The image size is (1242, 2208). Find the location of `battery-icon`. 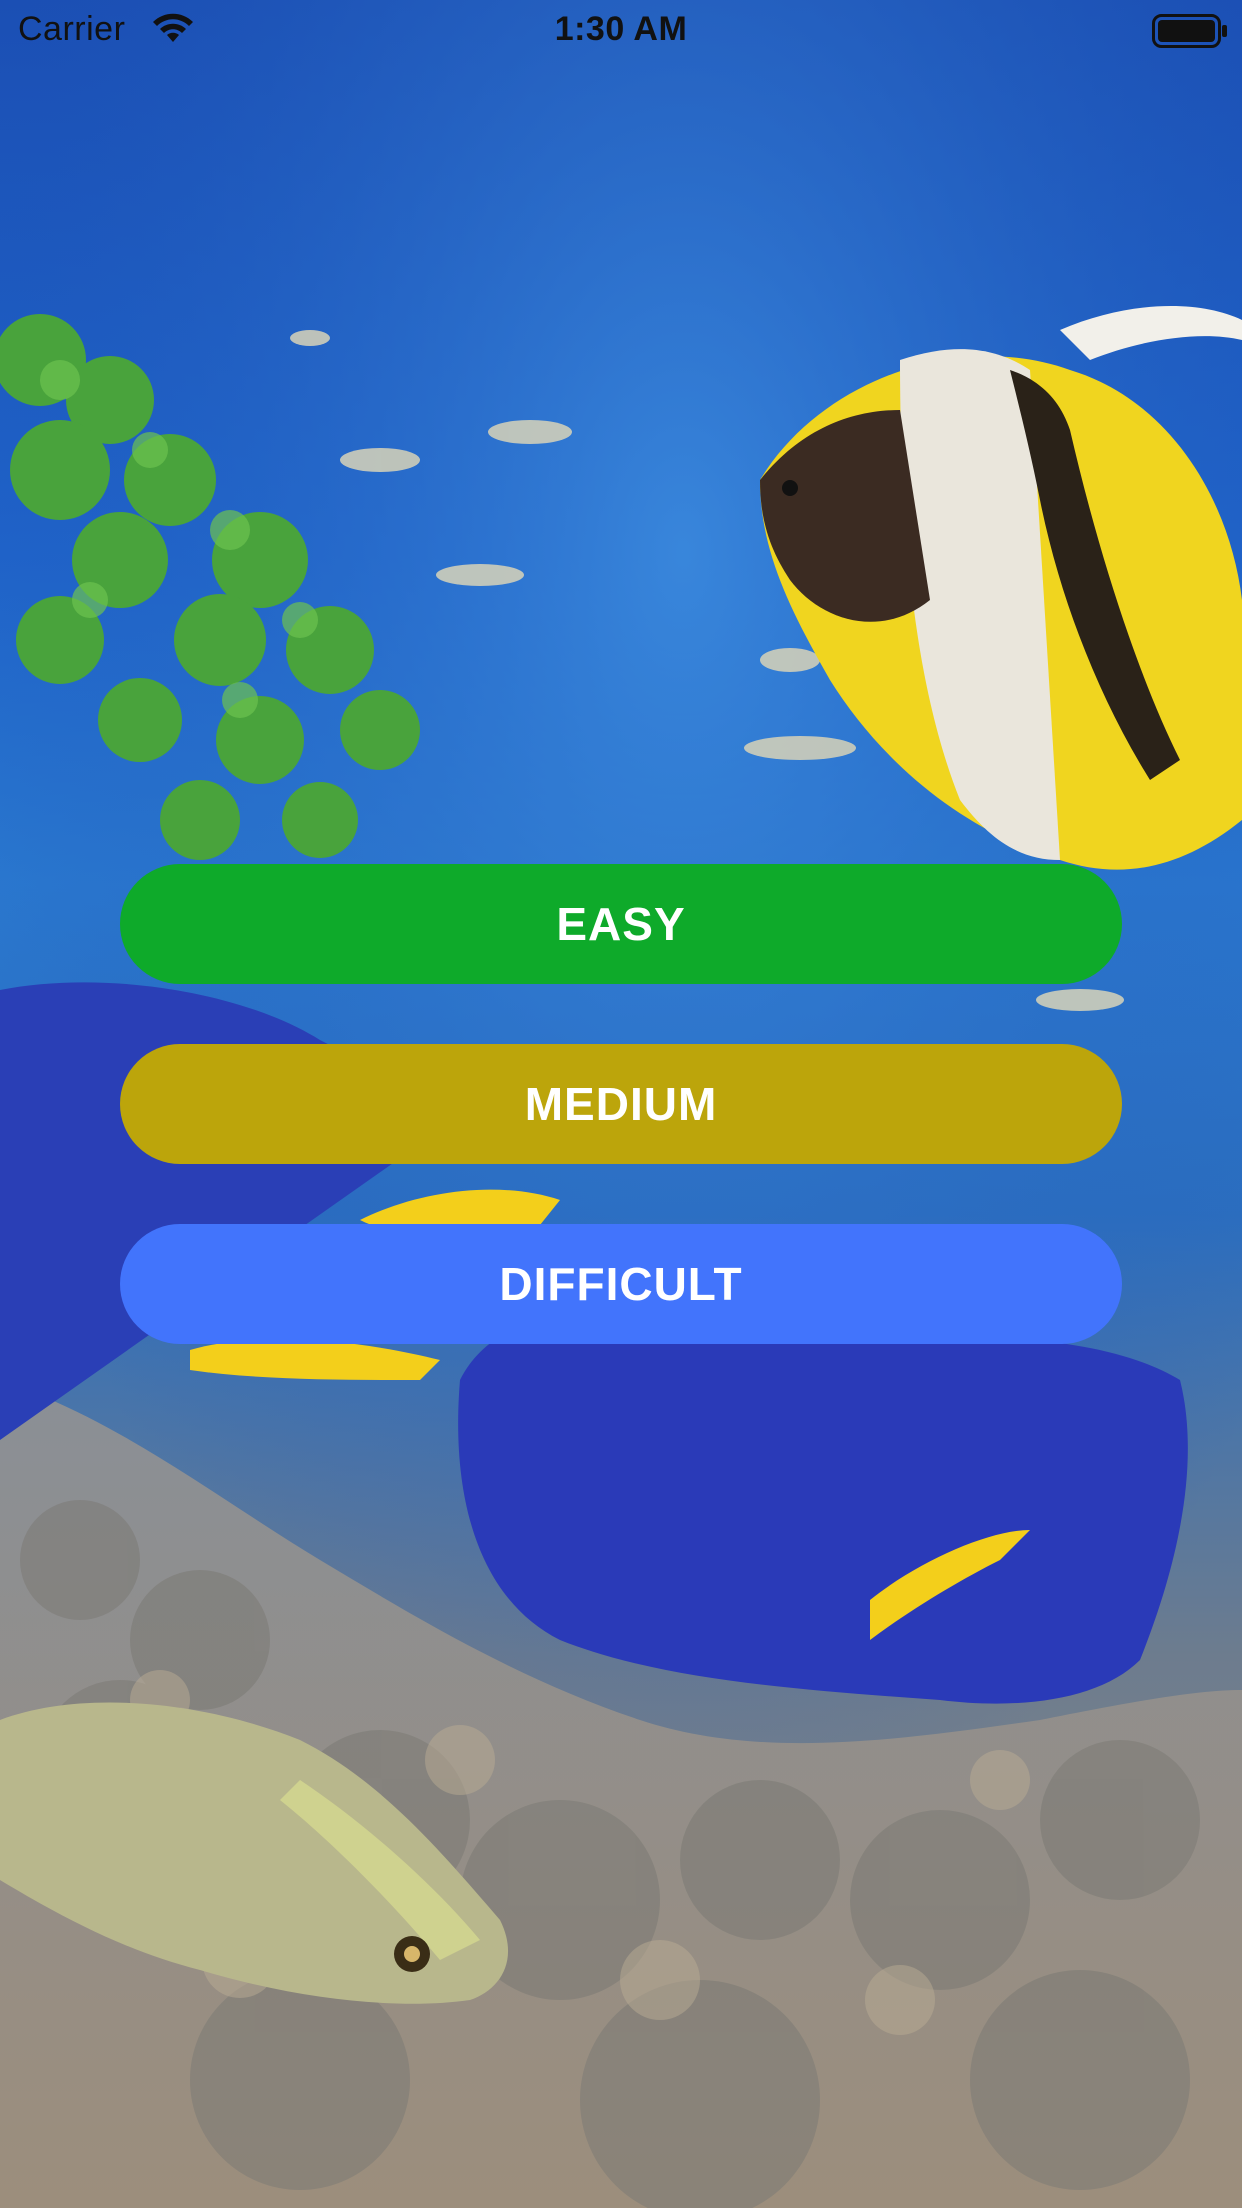

battery-icon is located at coordinates (1190, 31).